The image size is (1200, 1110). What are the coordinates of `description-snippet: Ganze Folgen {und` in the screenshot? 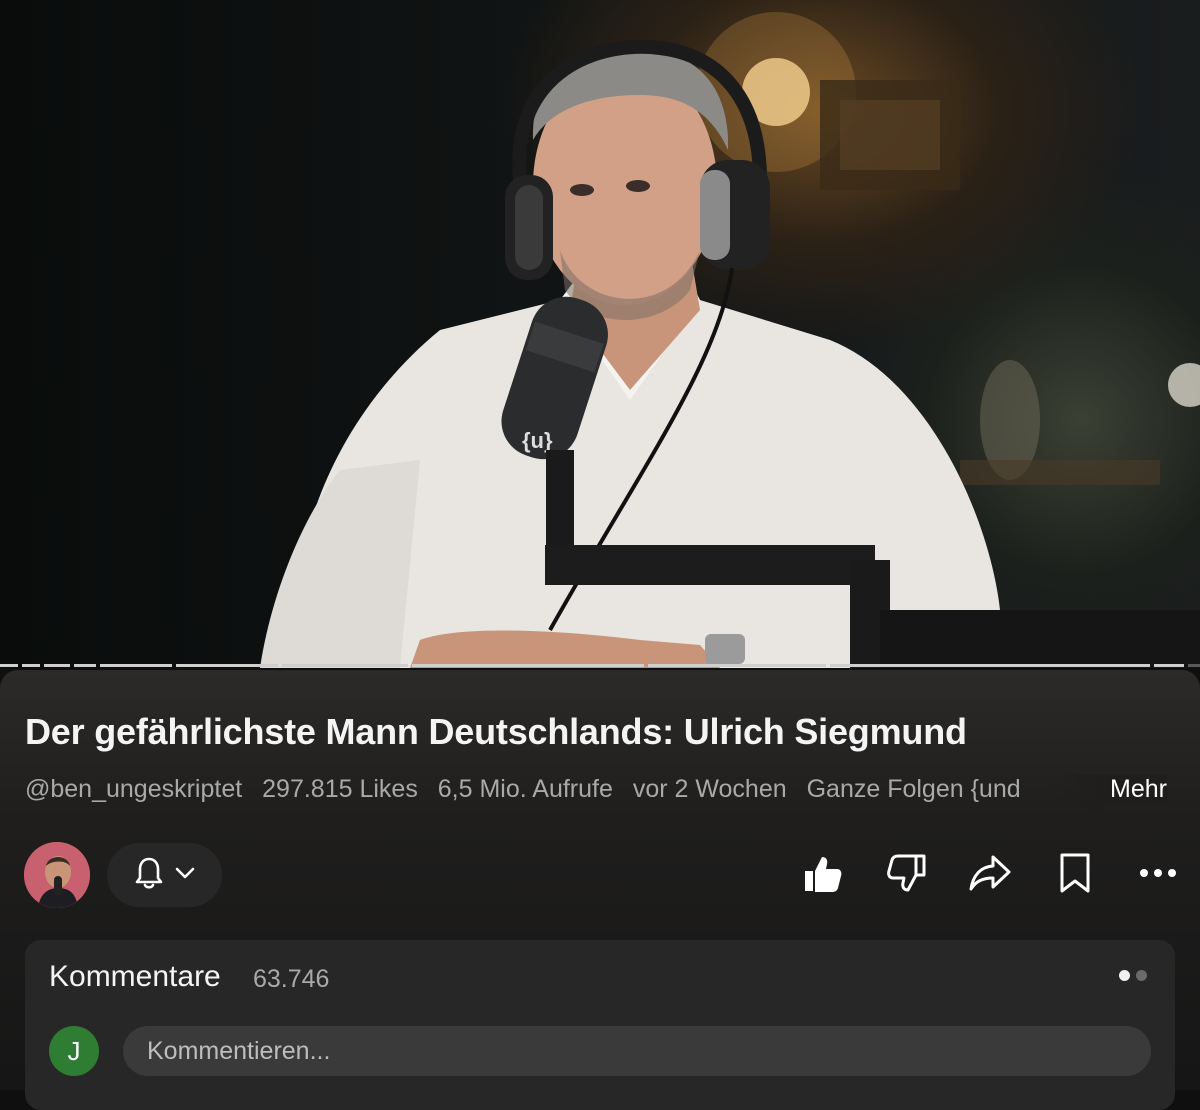 It's located at (913, 789).